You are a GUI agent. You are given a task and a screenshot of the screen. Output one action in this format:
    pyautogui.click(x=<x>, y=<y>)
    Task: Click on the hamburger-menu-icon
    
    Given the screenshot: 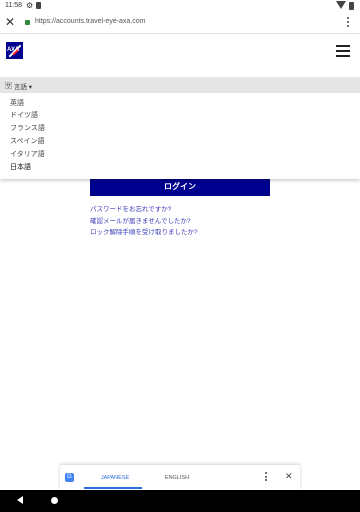 What is the action you would take?
    pyautogui.click(x=343, y=51)
    